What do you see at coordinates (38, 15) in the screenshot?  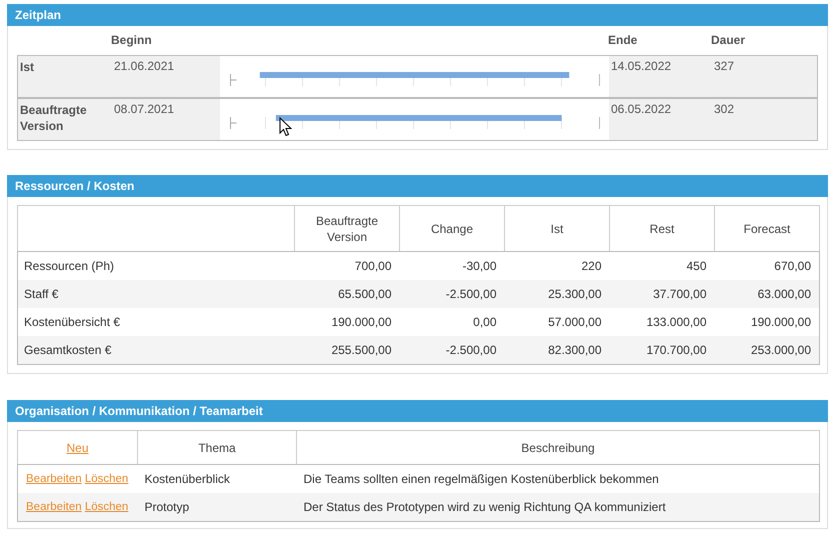 I see `panel-title: Zeitplan` at bounding box center [38, 15].